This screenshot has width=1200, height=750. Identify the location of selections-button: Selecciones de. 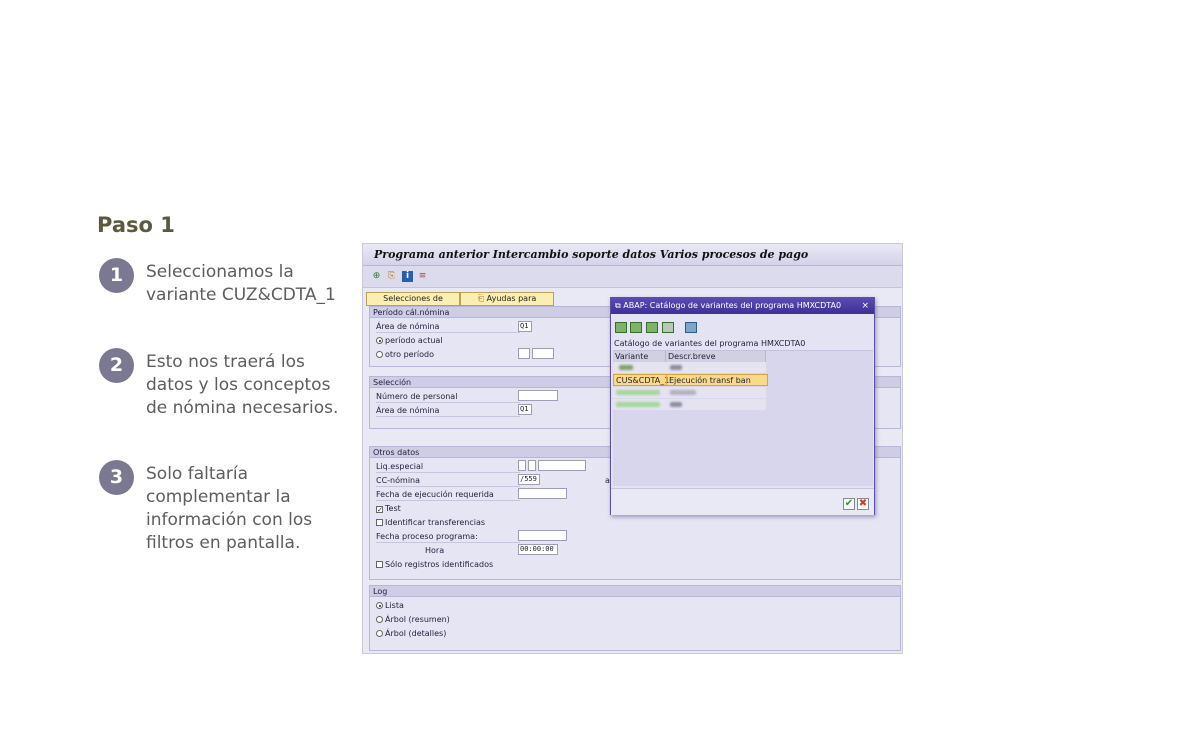
(413, 299).